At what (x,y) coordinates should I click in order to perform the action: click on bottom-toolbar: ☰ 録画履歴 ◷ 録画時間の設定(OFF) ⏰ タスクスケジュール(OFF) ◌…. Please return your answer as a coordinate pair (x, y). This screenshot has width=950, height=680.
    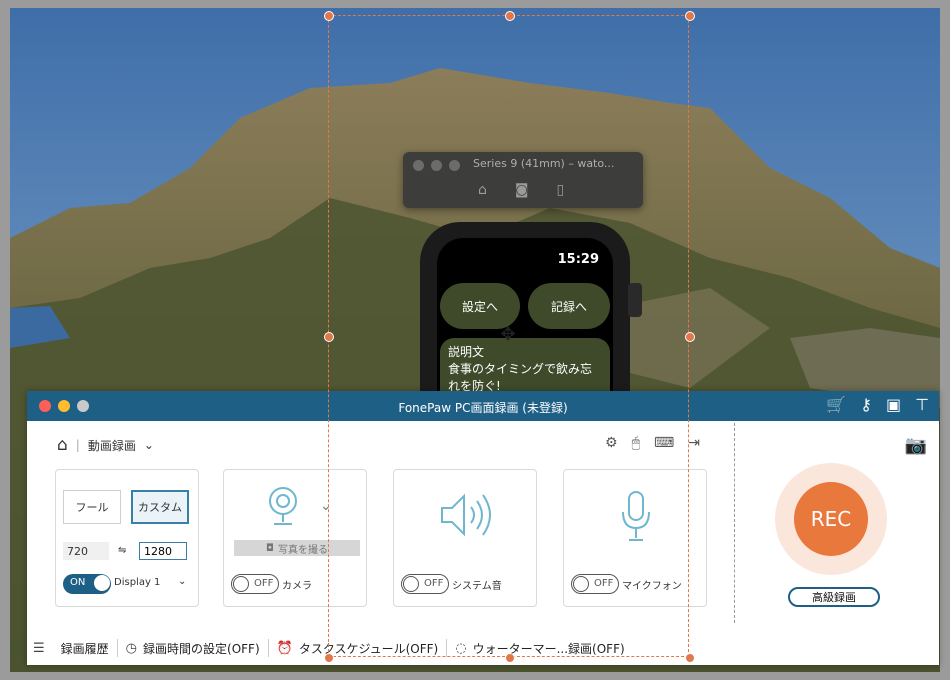
    Looking at the image, I should click on (483, 648).